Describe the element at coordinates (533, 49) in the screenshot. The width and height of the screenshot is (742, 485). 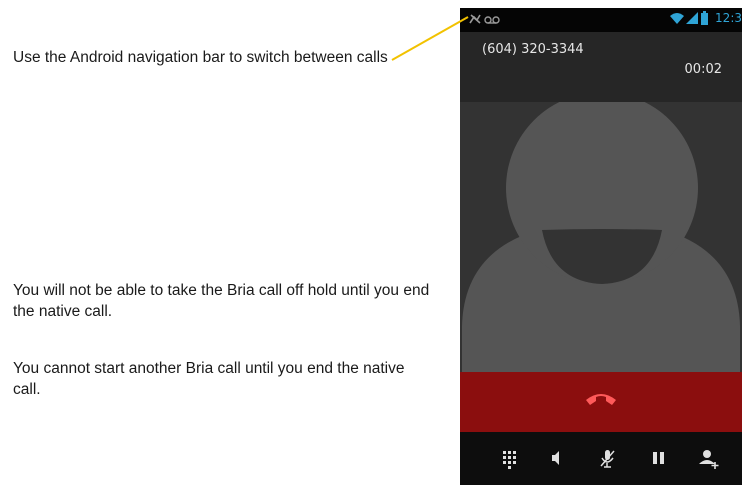
I see `caller-number: (604) 320-3344` at that location.